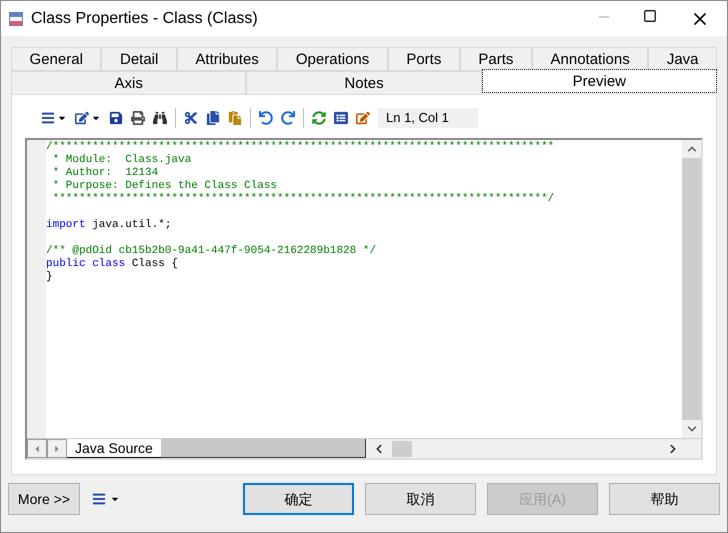 This screenshot has height=533, width=728. I want to click on code-text: }, so click(49, 277).